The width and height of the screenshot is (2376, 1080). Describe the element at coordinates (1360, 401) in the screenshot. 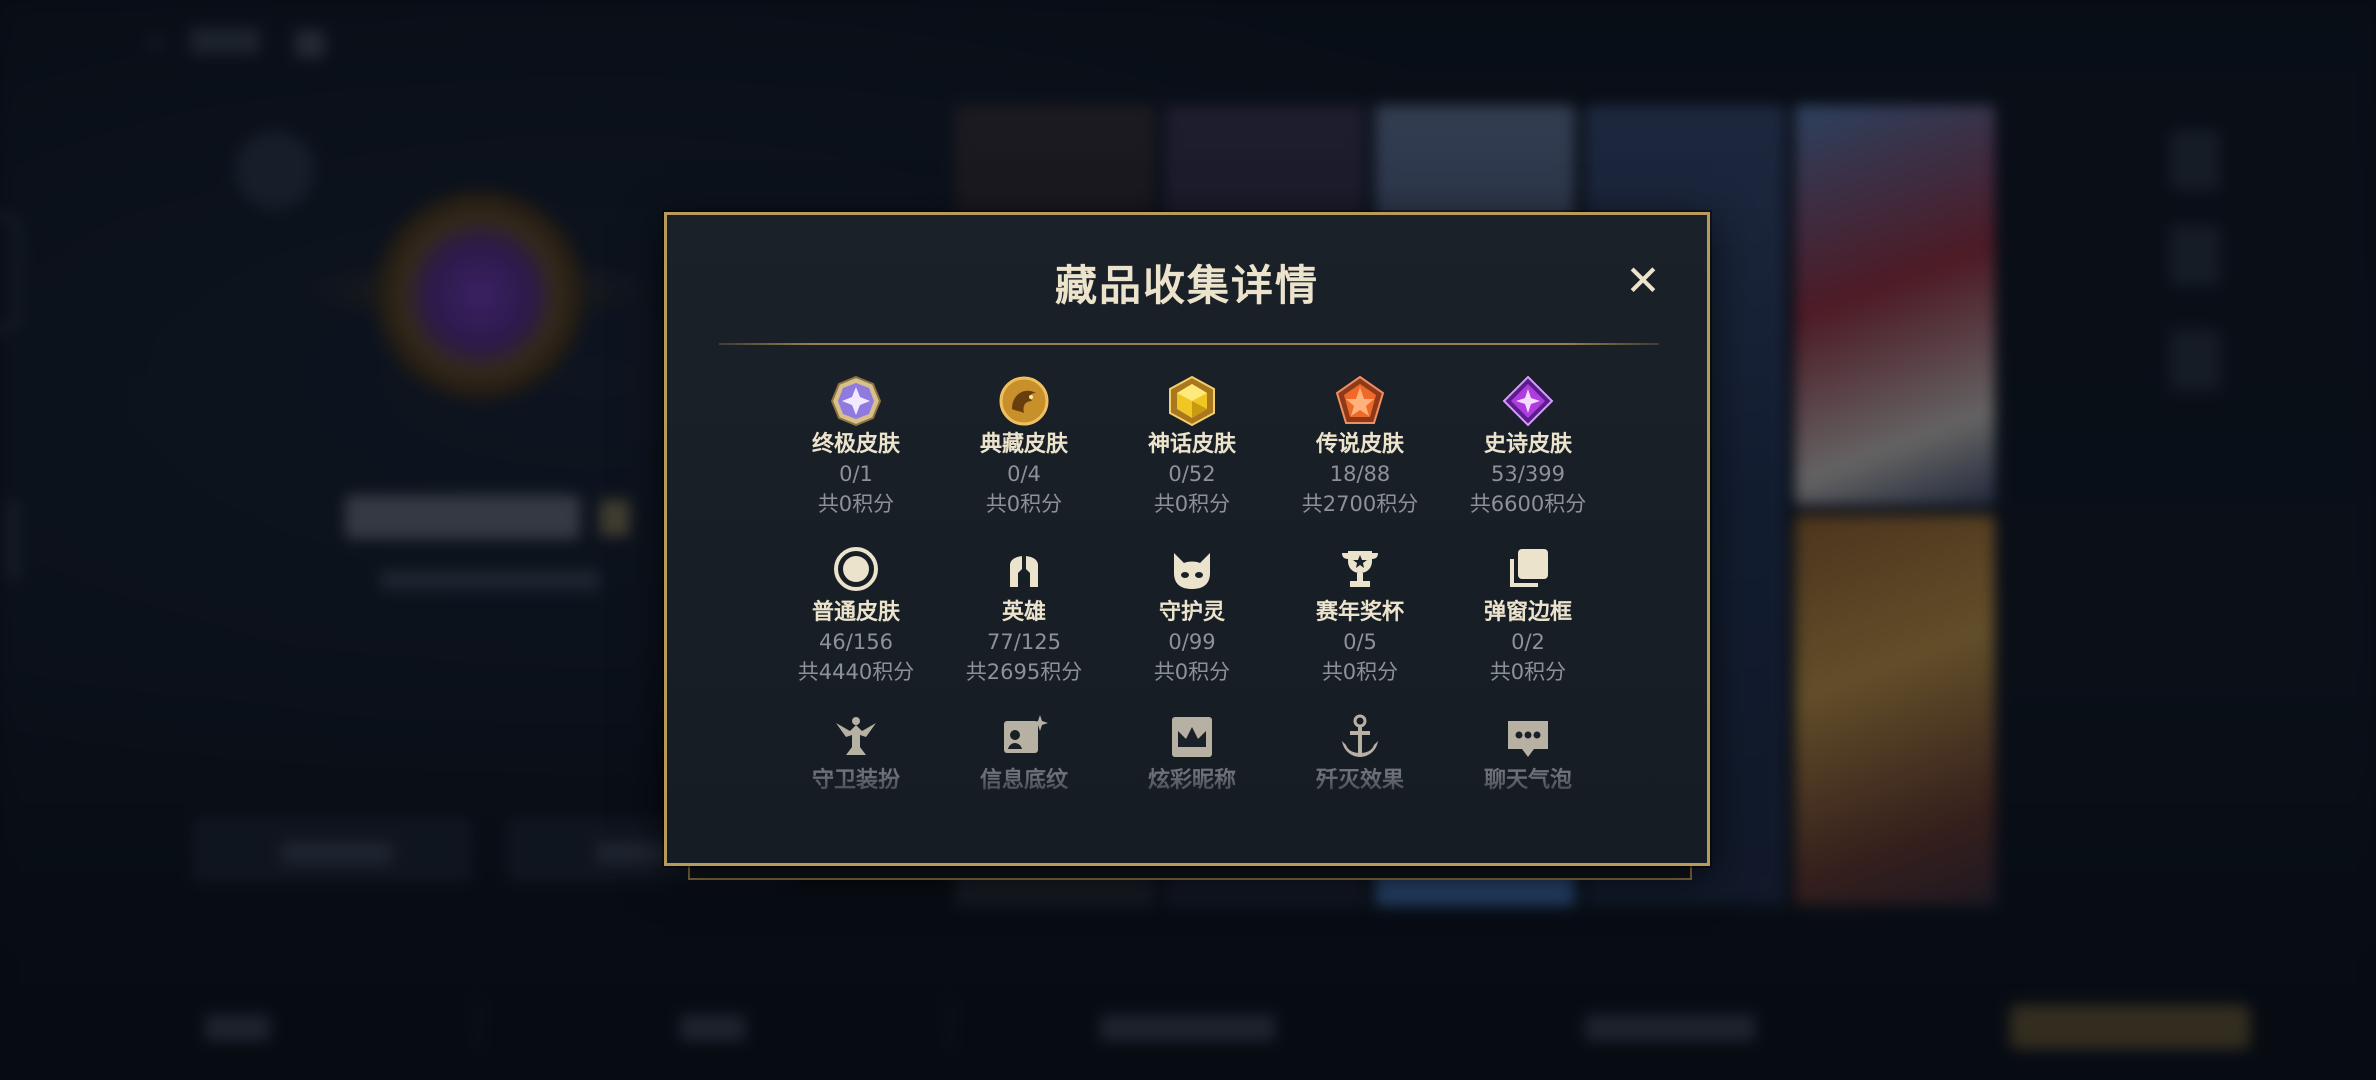

I see `legendary-skin-gem-icon` at that location.